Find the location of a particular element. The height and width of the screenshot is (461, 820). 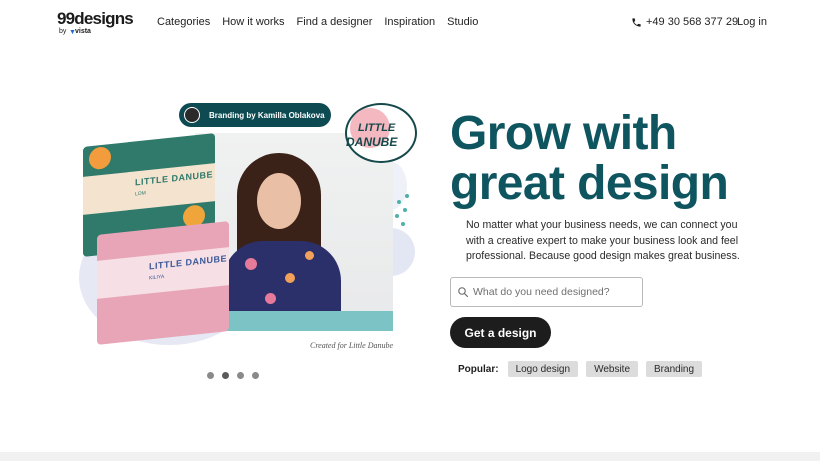

get-a-design-button: Get a design is located at coordinates (500, 332).